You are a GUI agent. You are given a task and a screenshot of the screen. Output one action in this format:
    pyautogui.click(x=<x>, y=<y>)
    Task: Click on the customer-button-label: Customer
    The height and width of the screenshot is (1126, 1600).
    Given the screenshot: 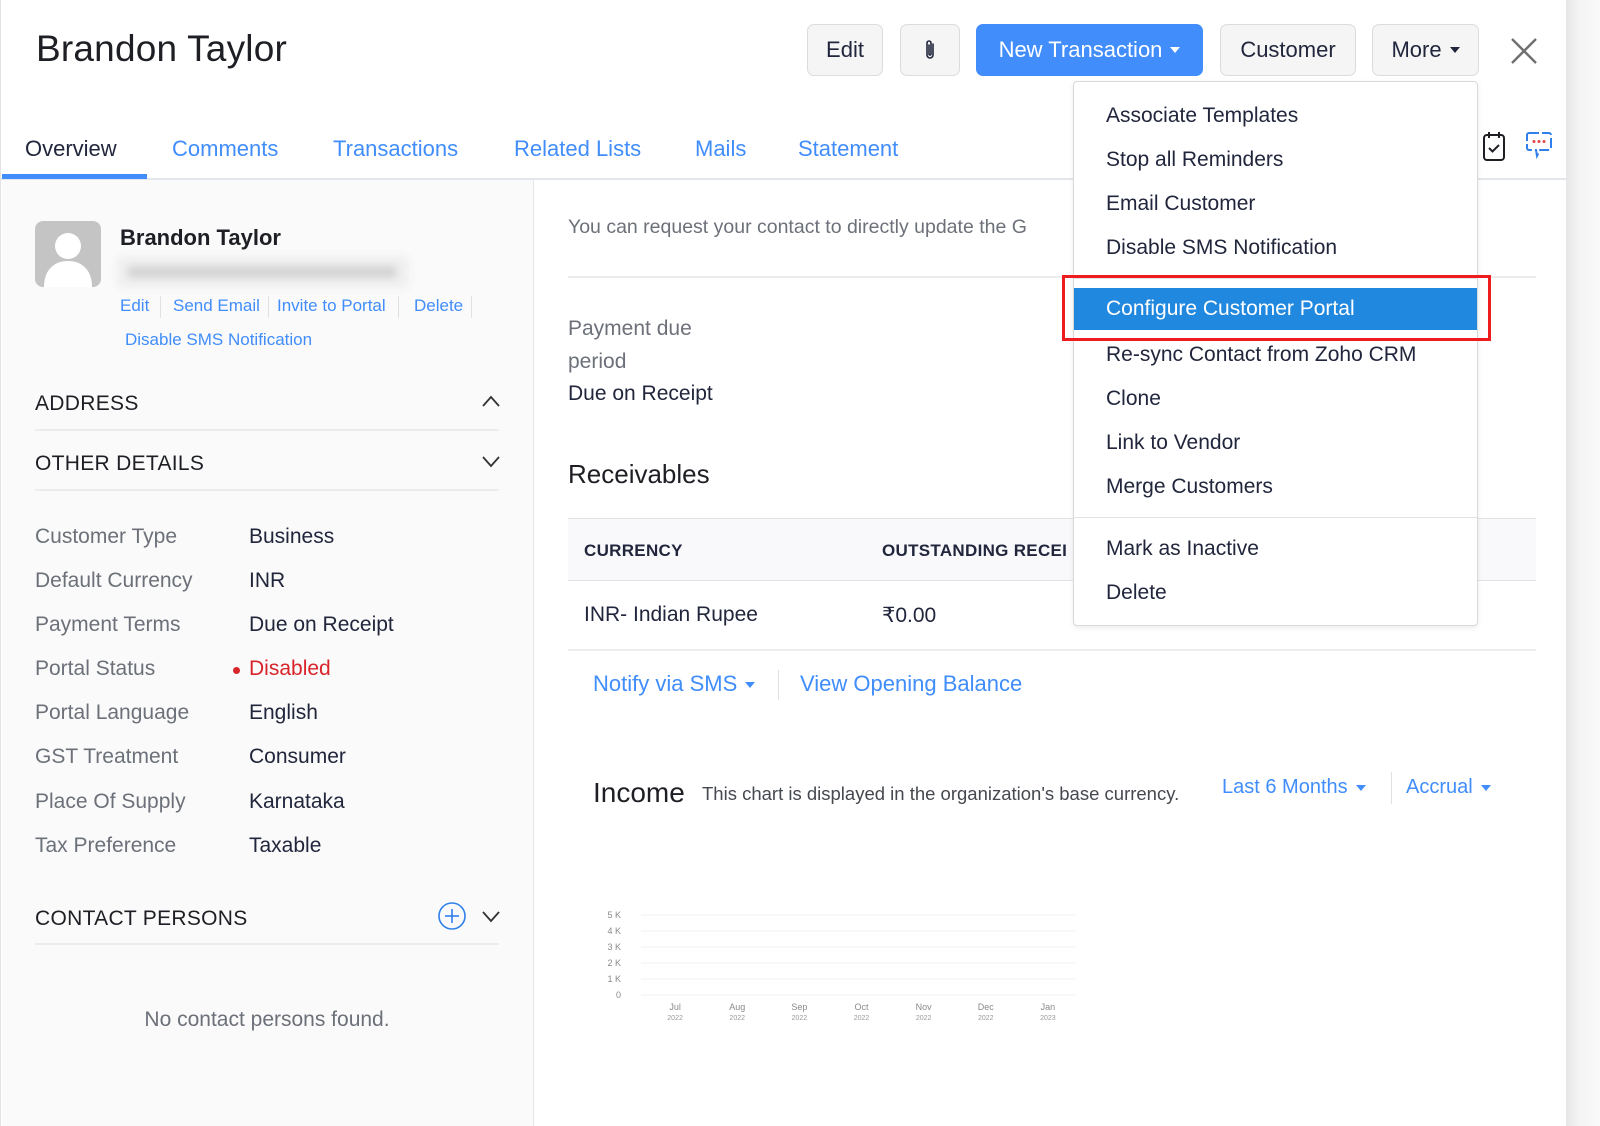 What is the action you would take?
    pyautogui.click(x=1288, y=49)
    